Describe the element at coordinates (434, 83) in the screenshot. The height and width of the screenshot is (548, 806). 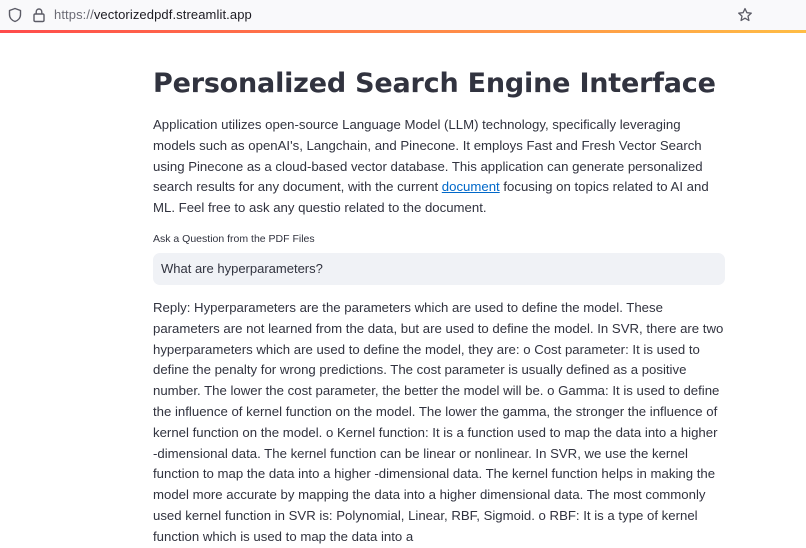
I see `page-title: Personalized Search Engine Interface` at that location.